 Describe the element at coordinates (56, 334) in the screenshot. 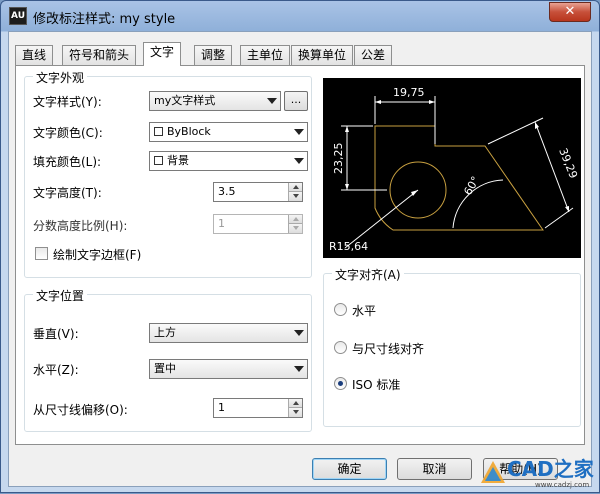

I see `vertical-label: 垂直(V):` at that location.